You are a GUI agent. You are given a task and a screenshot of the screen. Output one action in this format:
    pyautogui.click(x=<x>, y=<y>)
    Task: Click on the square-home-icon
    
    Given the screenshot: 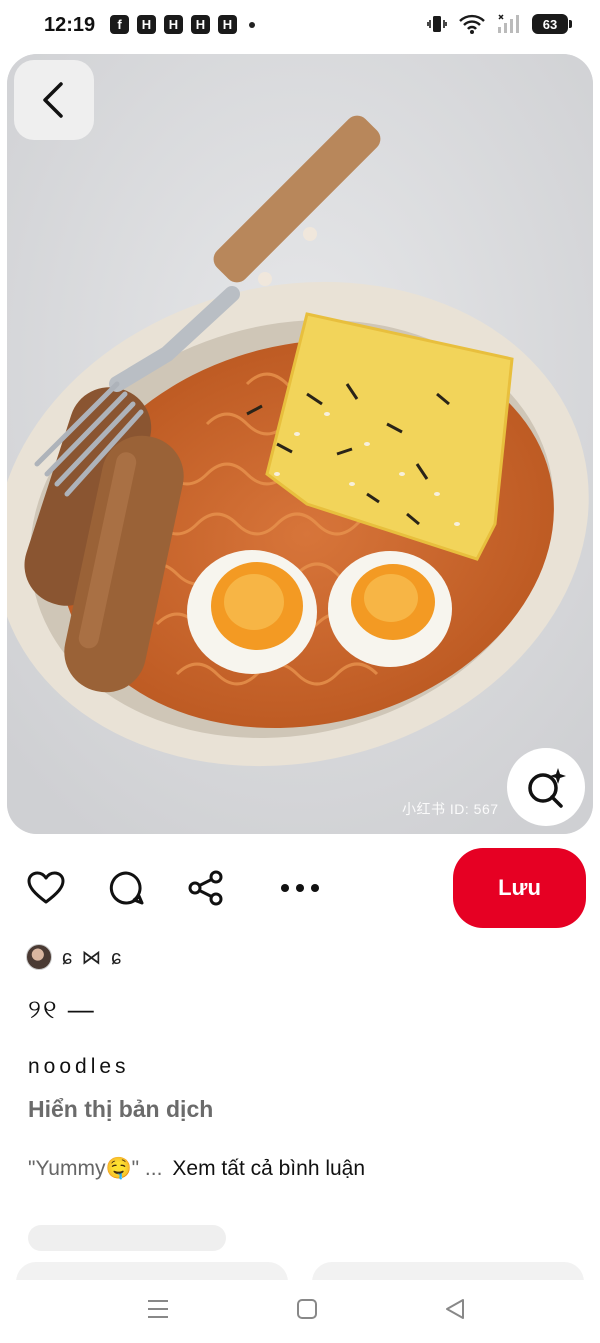 What is the action you would take?
    pyautogui.click(x=307, y=1309)
    